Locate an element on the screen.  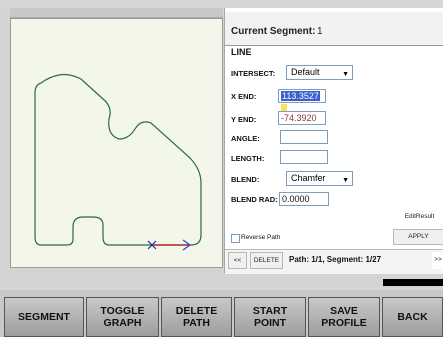
current-segment-label: Current Segment: is located at coordinates (273, 31).